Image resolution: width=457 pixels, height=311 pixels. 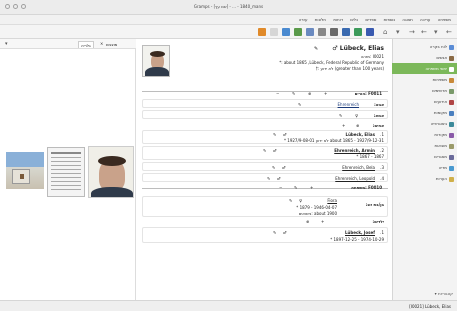 I want to click on sibling-row: 4. Ehrenreich, Leopold ♂ ✎, so click(x=265, y=177).